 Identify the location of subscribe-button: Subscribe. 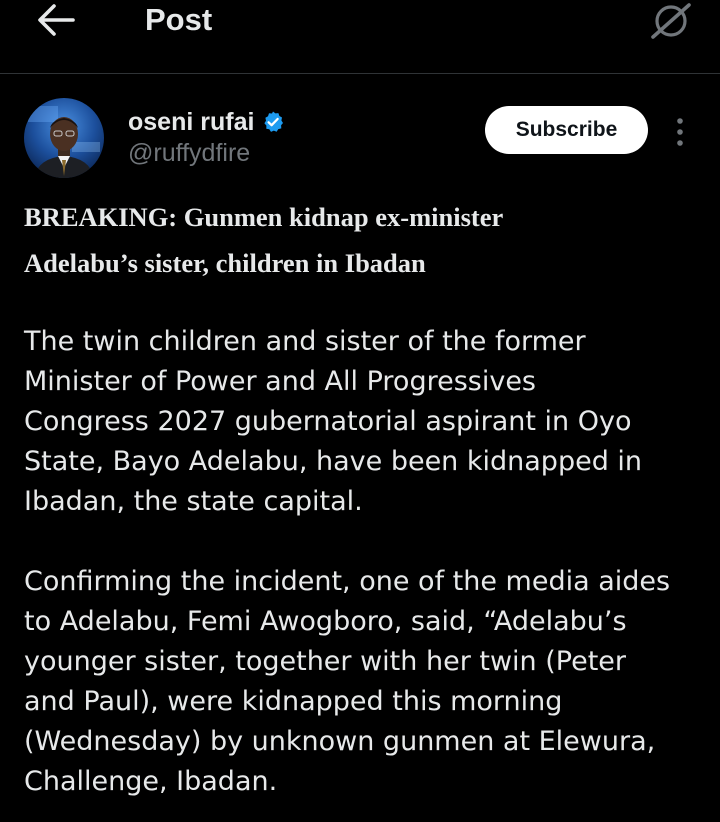
(566, 130).